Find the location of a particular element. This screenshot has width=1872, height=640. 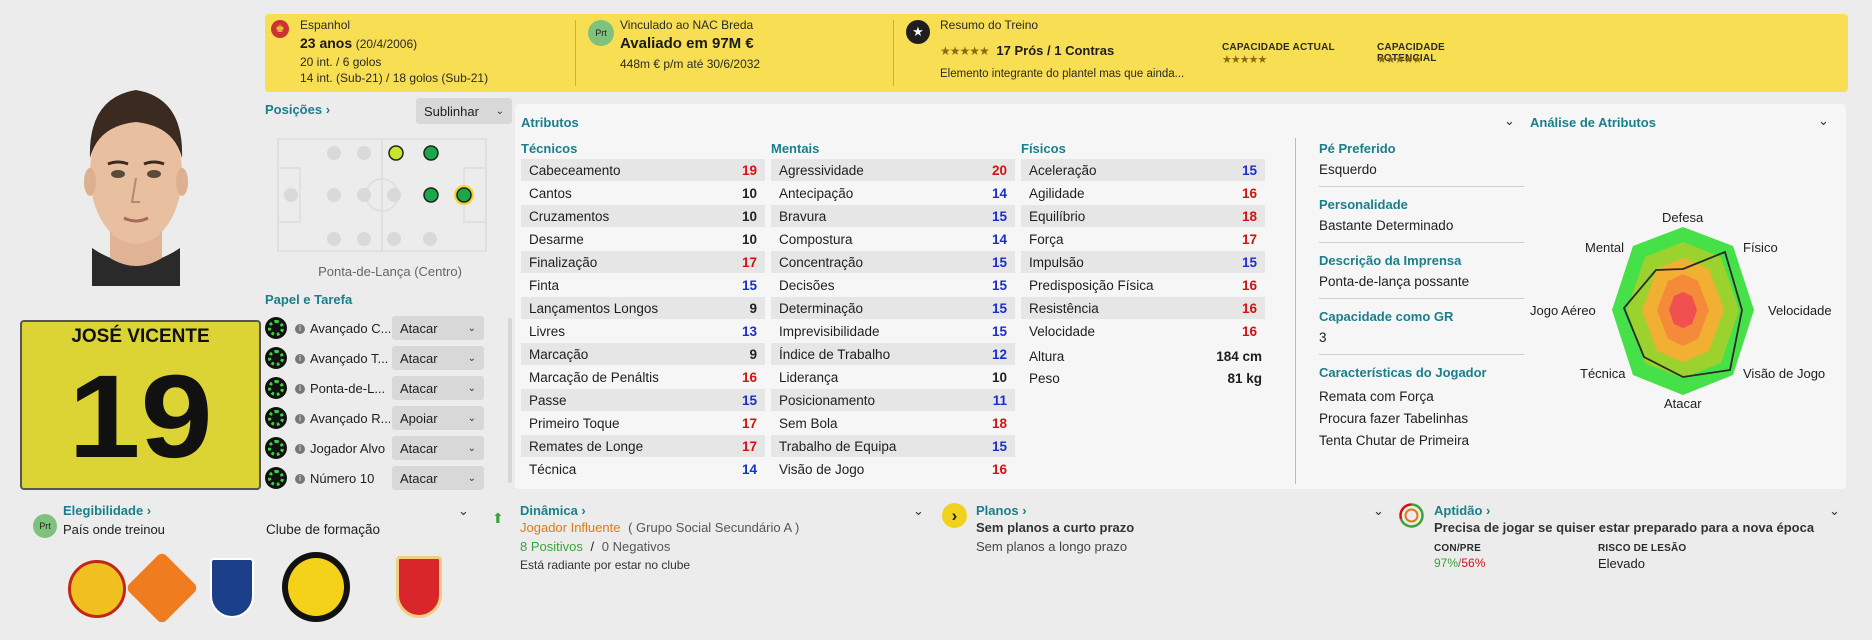

attribute-row: Finta 15 is located at coordinates (643, 285).